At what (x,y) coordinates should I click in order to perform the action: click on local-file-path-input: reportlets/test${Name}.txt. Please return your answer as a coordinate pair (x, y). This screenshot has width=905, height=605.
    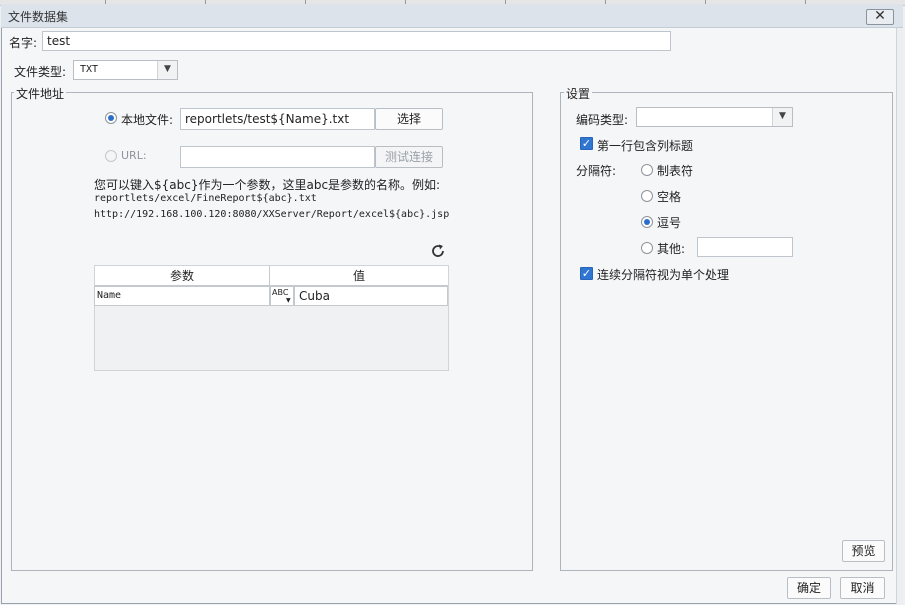
    Looking at the image, I should click on (277, 119).